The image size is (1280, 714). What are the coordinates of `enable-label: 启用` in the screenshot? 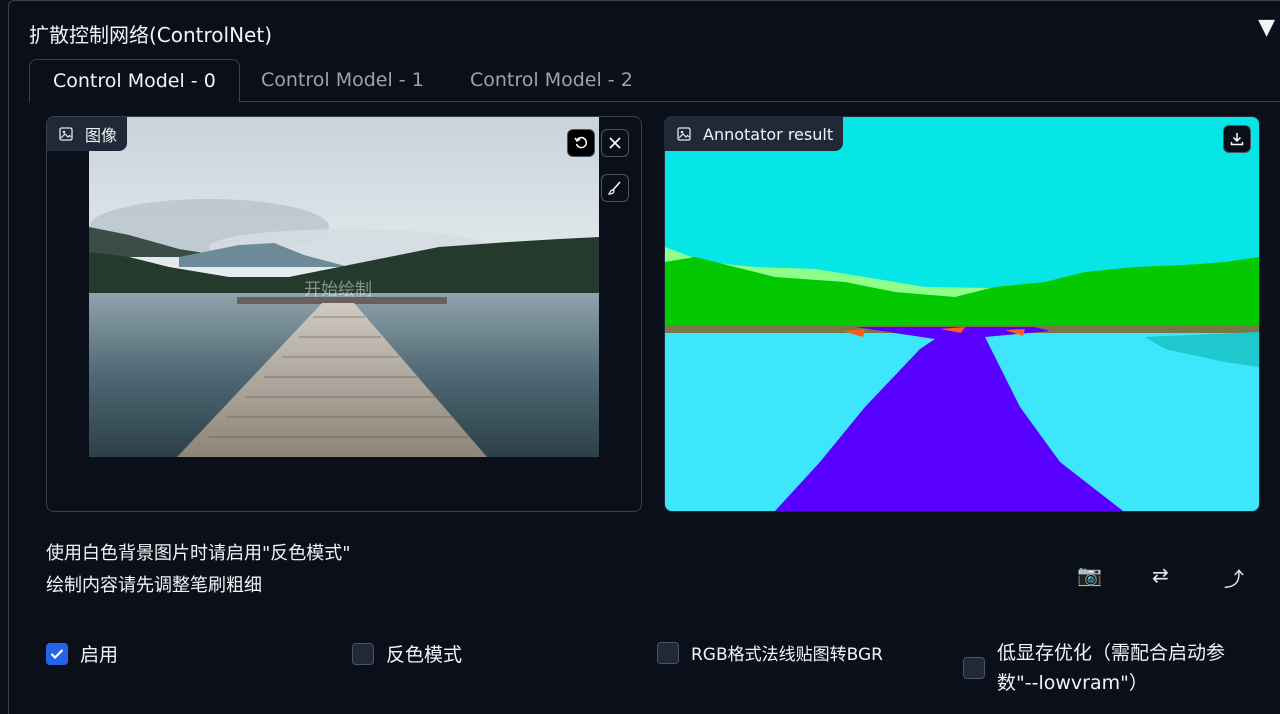 It's located at (99, 655).